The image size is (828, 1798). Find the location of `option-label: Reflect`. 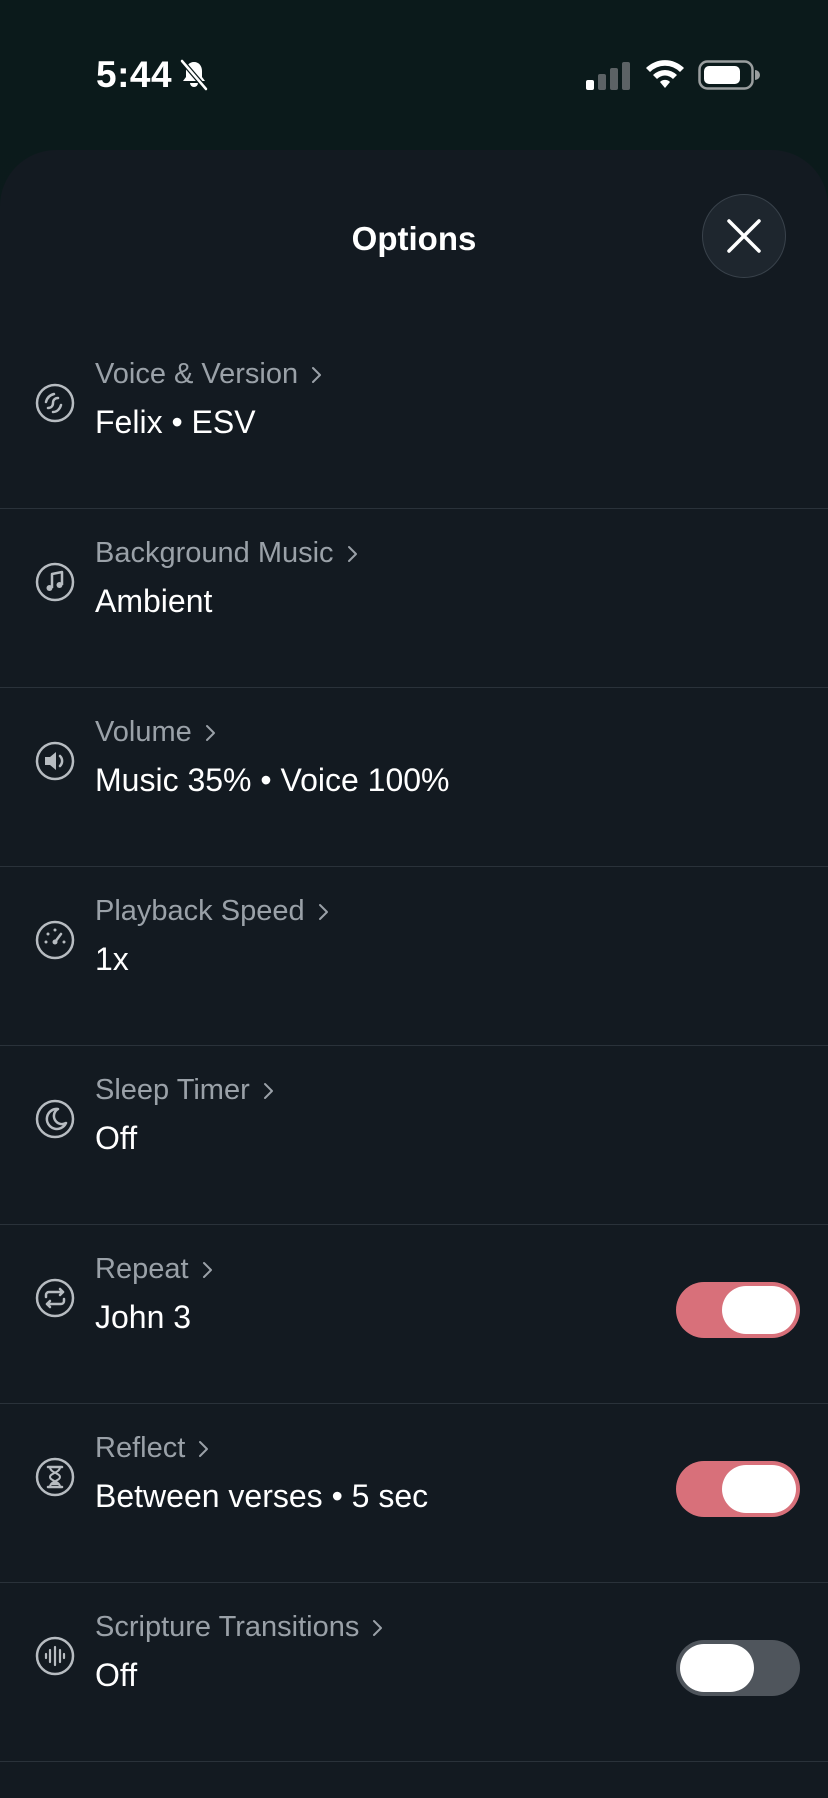

option-label: Reflect is located at coordinates (153, 1448).